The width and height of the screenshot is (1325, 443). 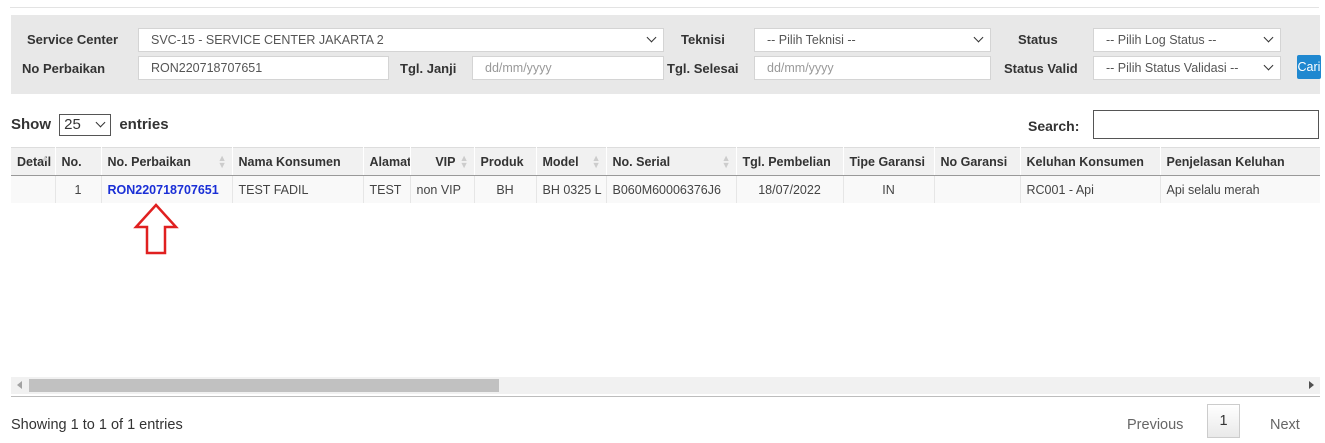 I want to click on tgl-janji-input: dd/mm/yyyy, so click(x=568, y=68).